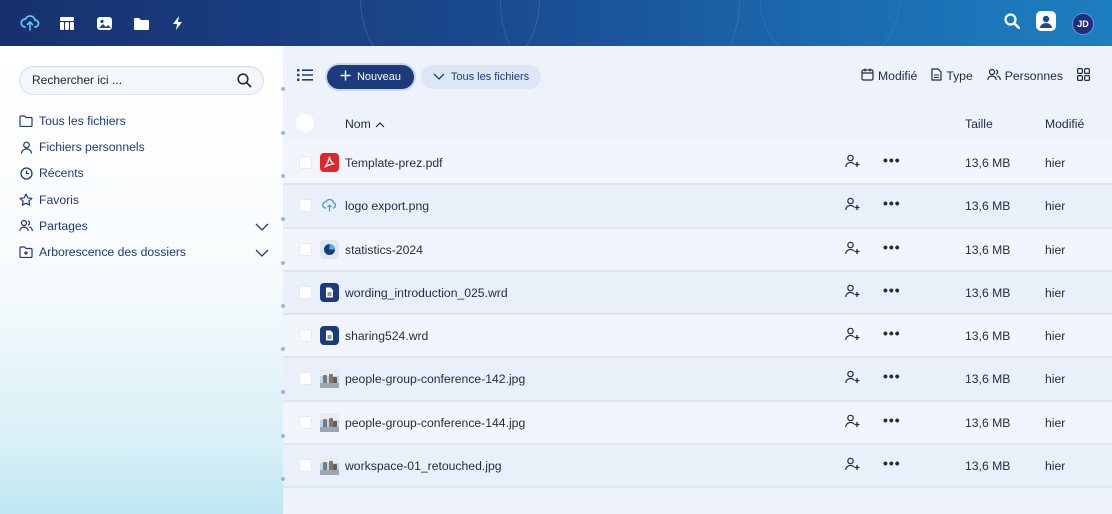 The height and width of the screenshot is (514, 1112). I want to click on table-row: workspace-01_retouched.jpg ••• 13,6 MB hier, so click(697, 467).